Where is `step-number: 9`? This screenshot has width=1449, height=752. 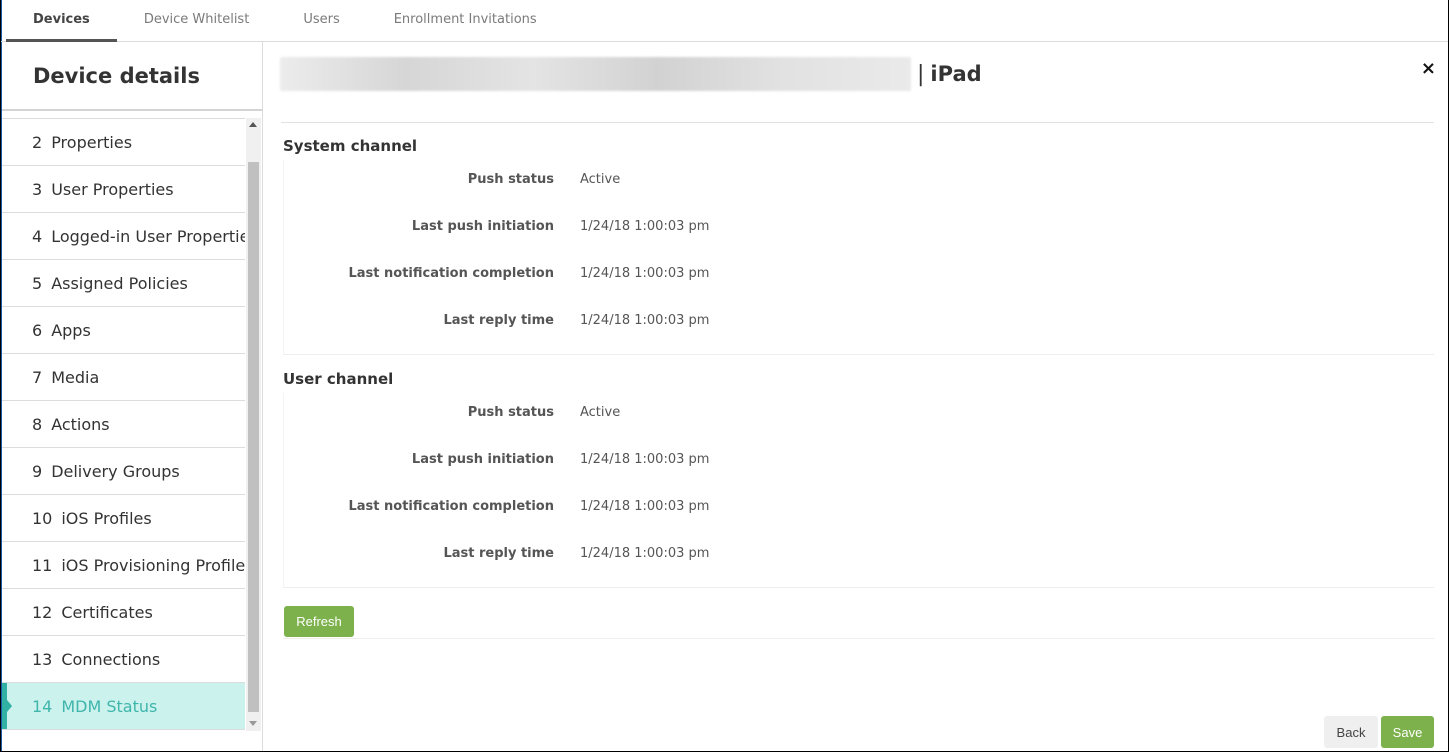
step-number: 9 is located at coordinates (37, 471).